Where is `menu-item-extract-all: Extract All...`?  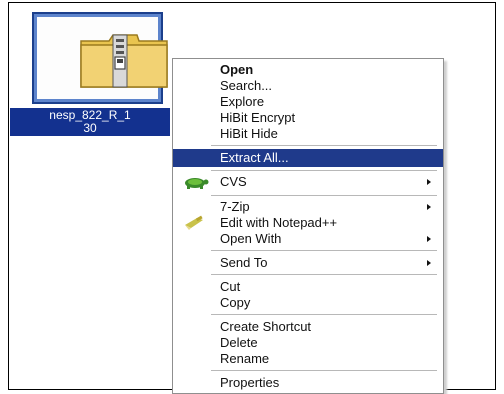
menu-item-extract-all: Extract All... is located at coordinates (308, 158).